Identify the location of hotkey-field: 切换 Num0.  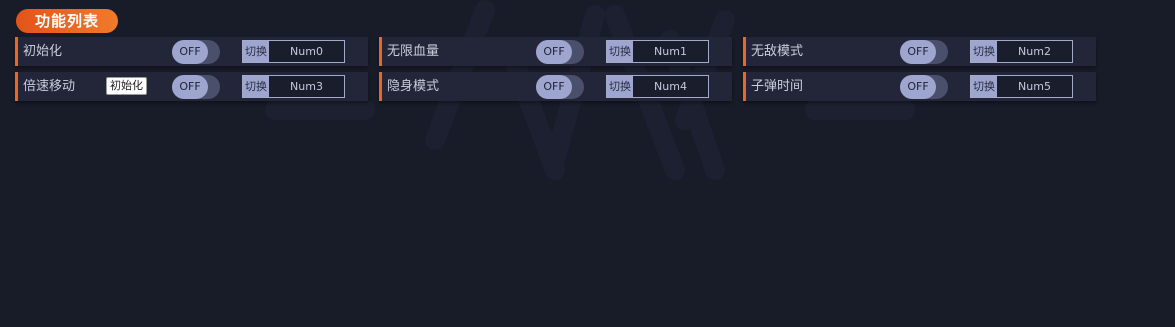
(293, 51).